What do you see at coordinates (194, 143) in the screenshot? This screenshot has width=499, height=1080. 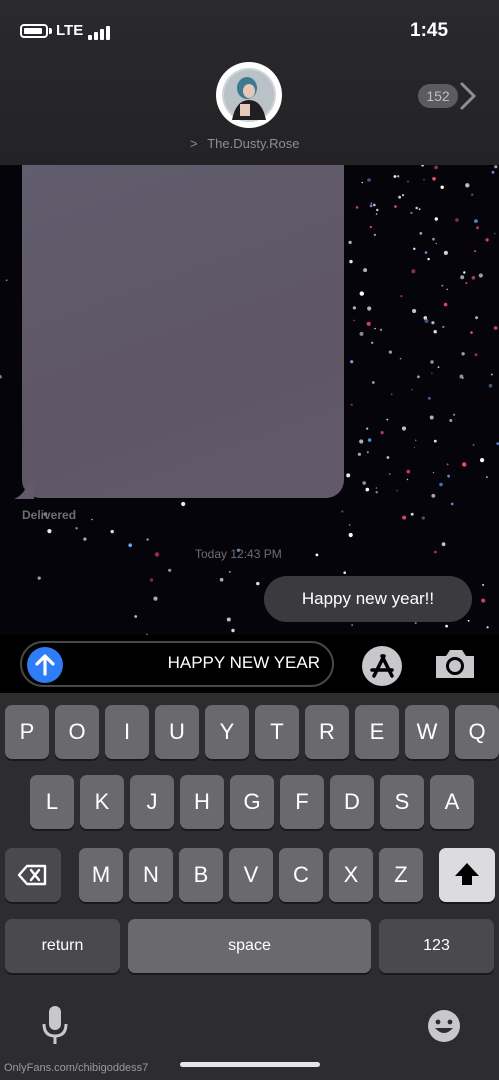 I see `contact-chevron-icon: >` at bounding box center [194, 143].